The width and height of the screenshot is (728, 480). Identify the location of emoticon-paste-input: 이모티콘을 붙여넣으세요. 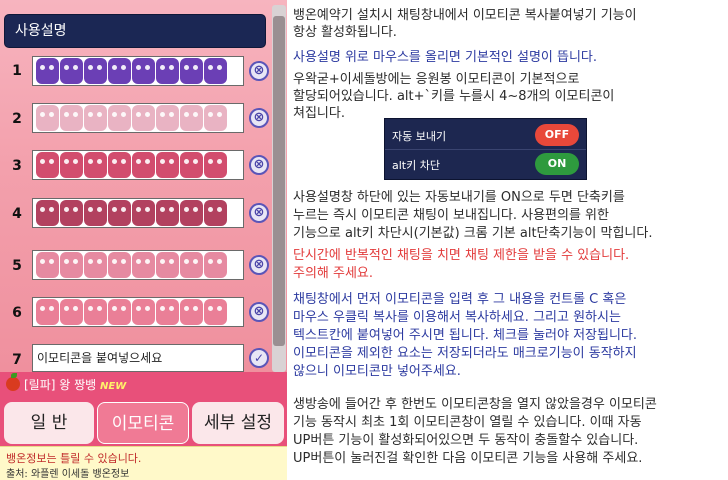
(138, 358).